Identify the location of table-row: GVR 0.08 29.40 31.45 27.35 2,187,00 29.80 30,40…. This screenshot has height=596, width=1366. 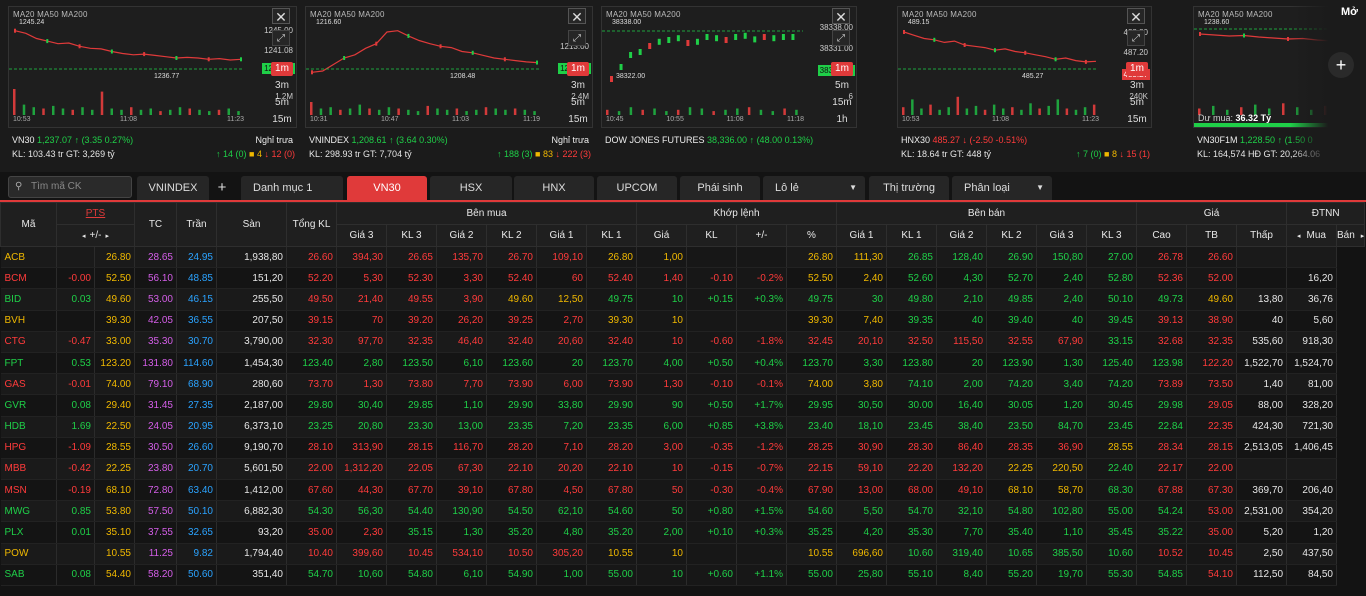
(682, 405).